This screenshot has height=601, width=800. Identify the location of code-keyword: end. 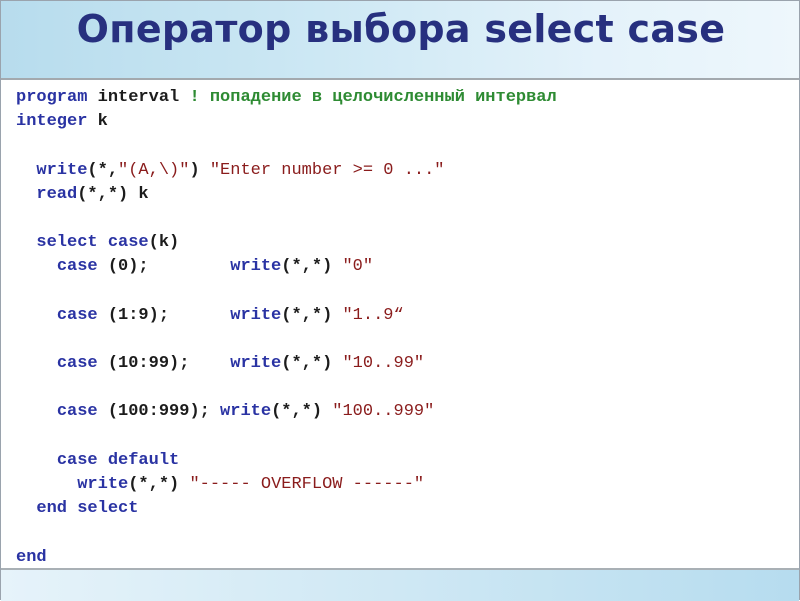
(31, 557).